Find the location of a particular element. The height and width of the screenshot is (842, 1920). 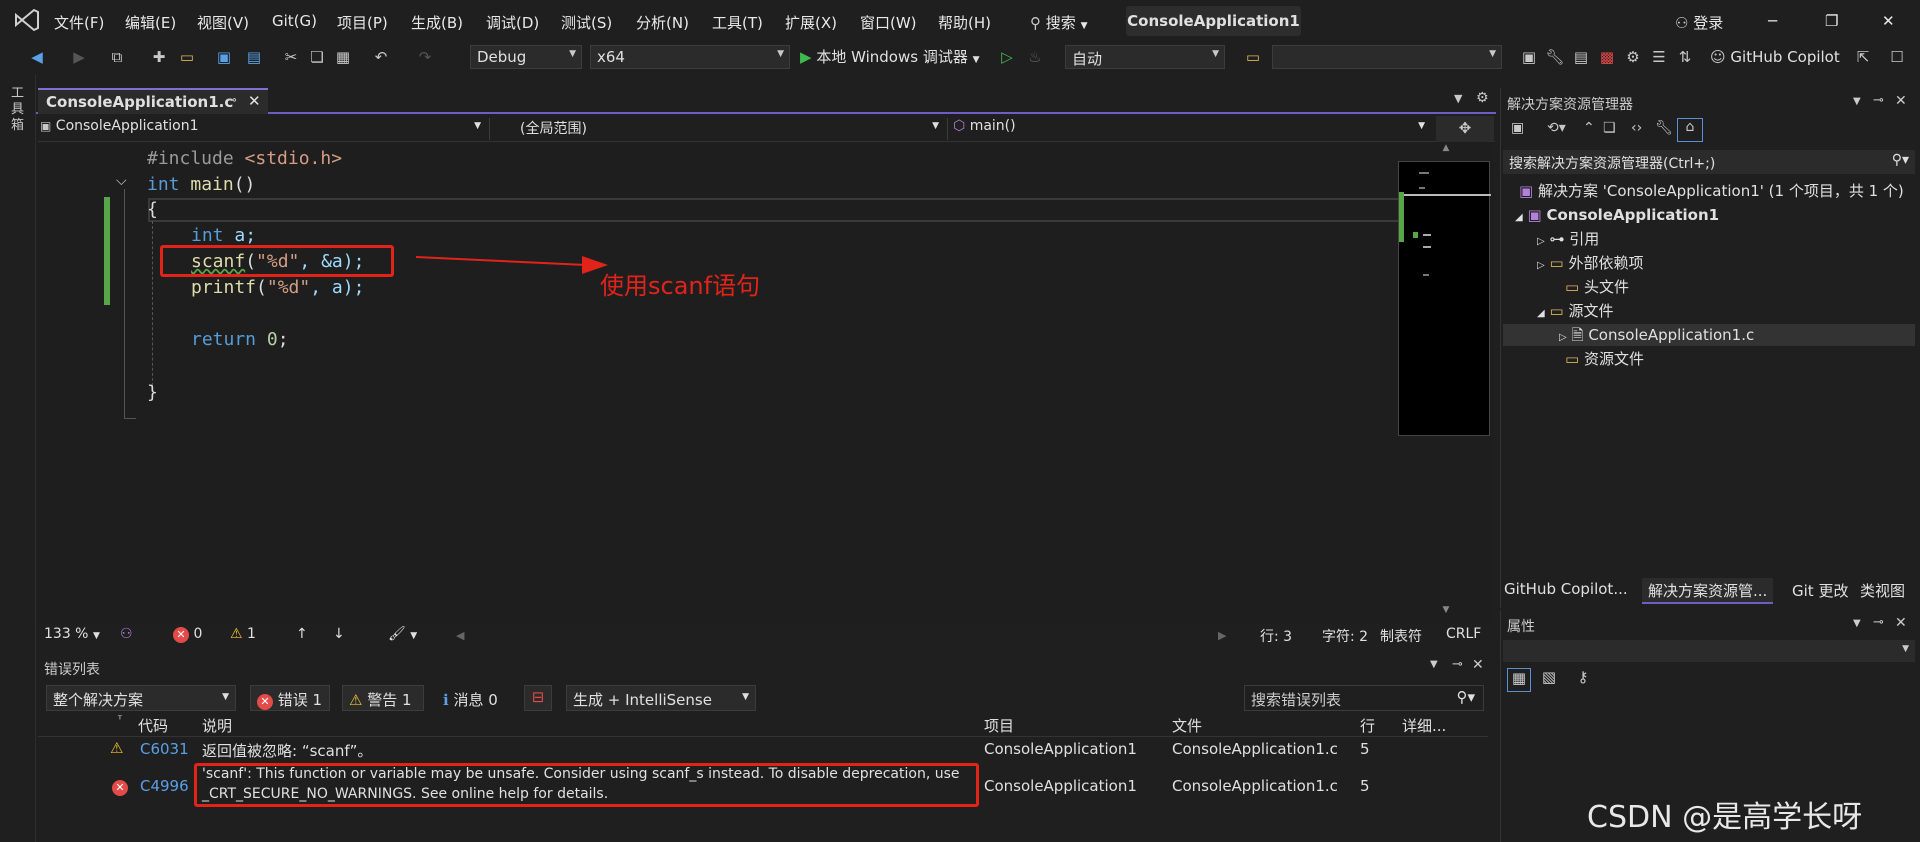

menu-help: 帮助(H) is located at coordinates (964, 22).